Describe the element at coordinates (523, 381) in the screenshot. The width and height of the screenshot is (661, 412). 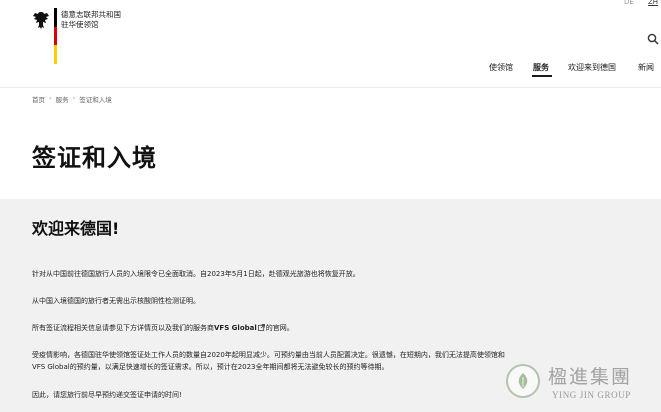
I see `watermark-emblem-icon` at that location.